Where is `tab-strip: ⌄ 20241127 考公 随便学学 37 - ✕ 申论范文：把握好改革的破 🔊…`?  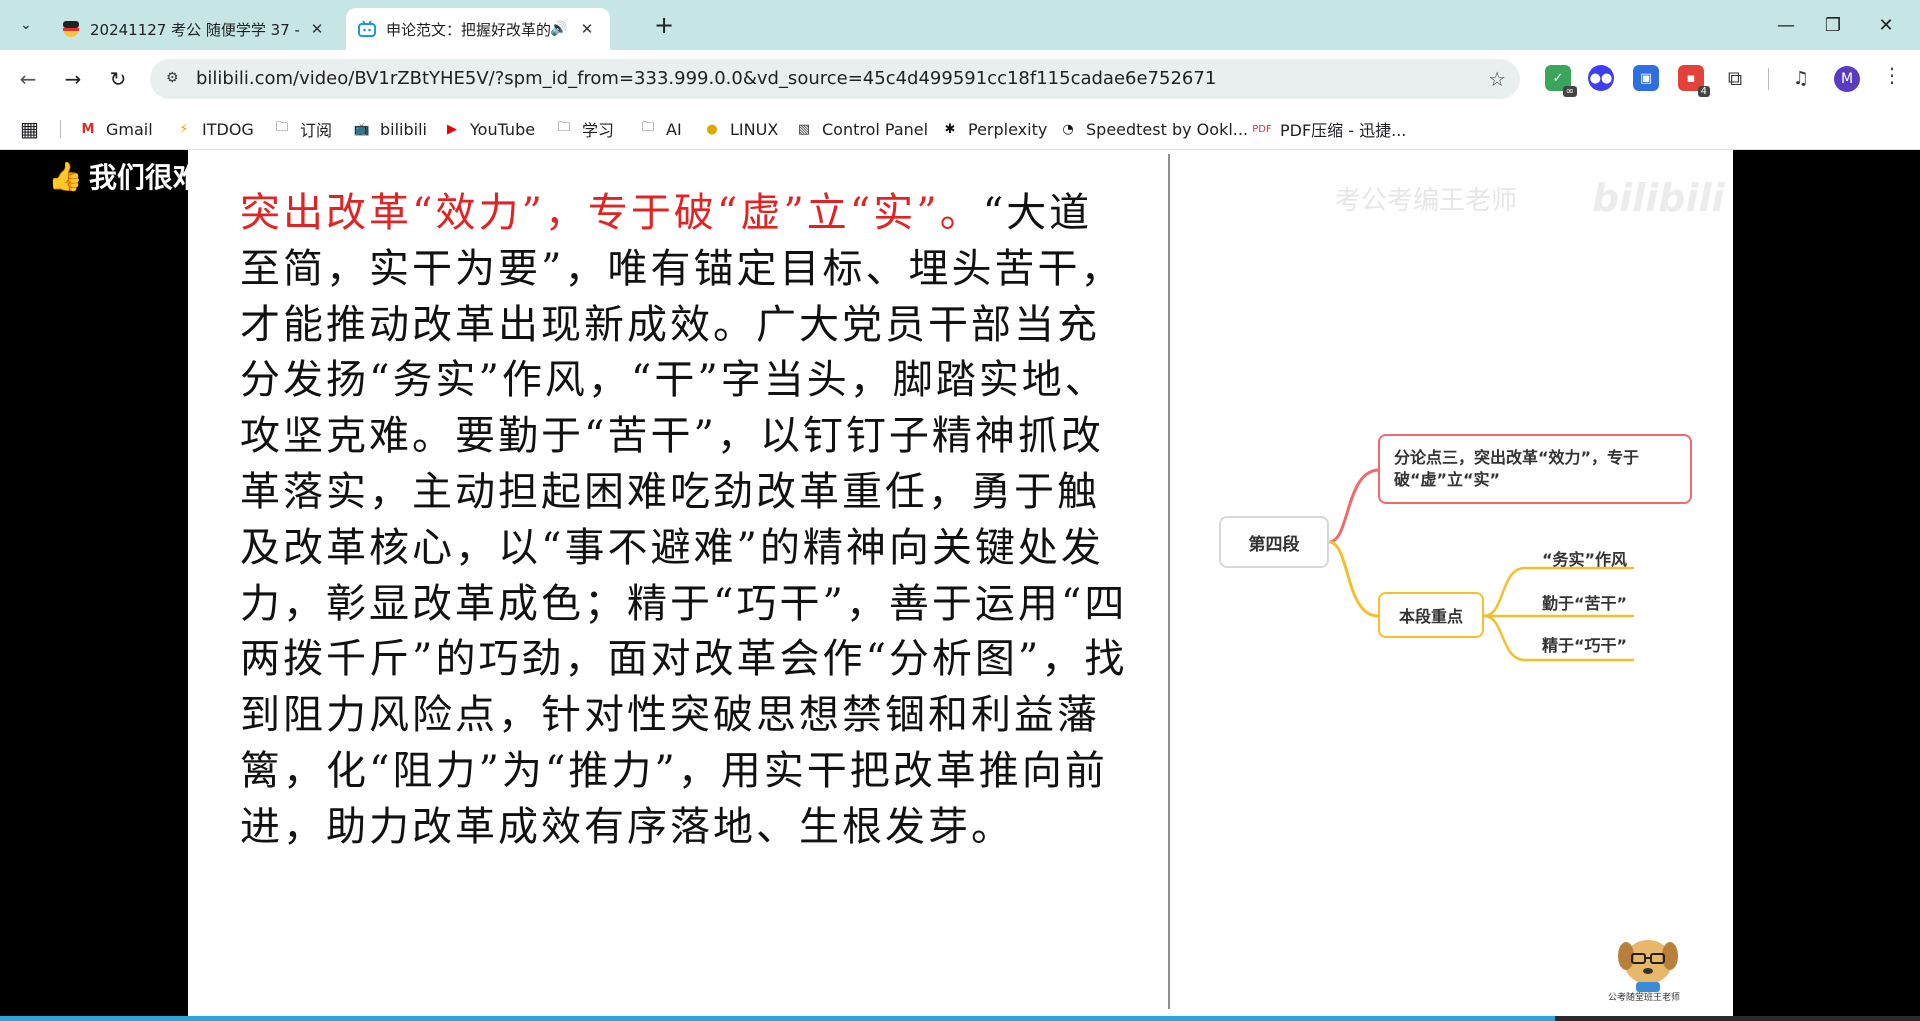 tab-strip: ⌄ 20241127 考公 随便学学 37 - ✕ 申论范文：把握好改革的破 🔊… is located at coordinates (960, 25).